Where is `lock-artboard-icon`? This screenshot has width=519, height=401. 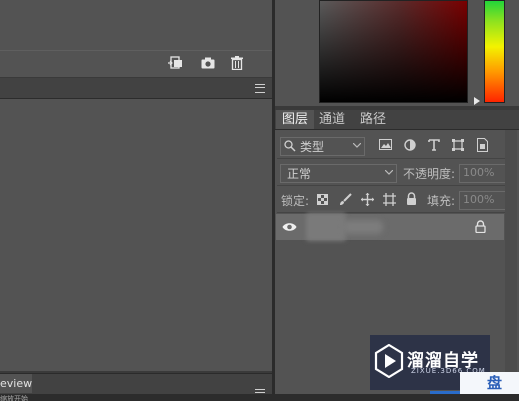
lock-artboard-icon is located at coordinates (389, 199).